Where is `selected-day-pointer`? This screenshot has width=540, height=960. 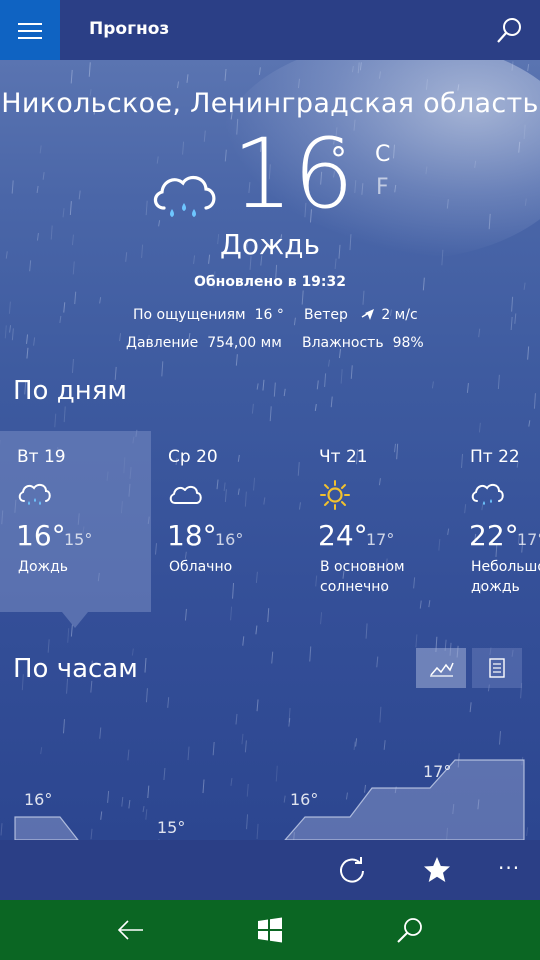 selected-day-pointer is located at coordinates (75, 620).